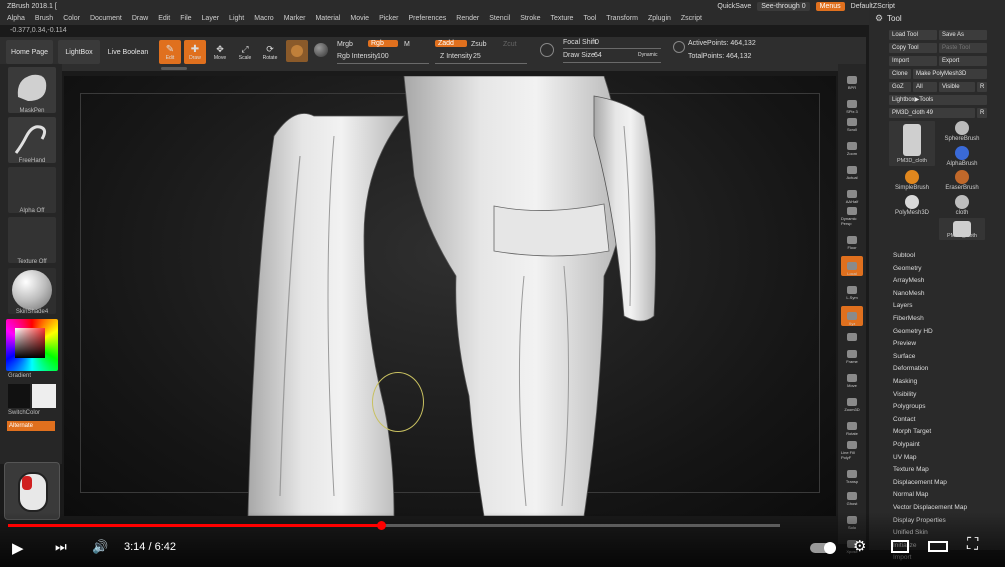  Describe the element at coordinates (481, 63) in the screenshot. I see `z-intensity-slider` at that location.